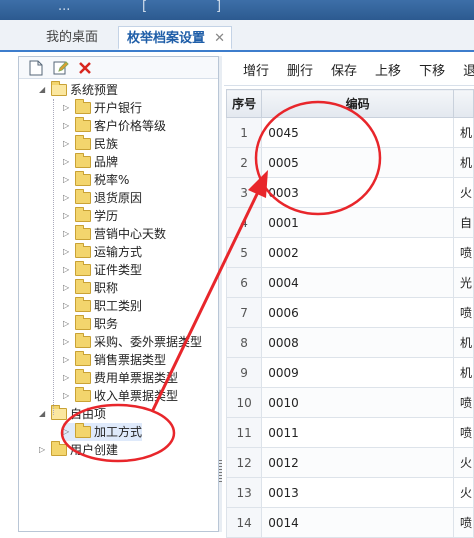 The height and width of the screenshot is (538, 474). I want to click on cell-code: 0013, so click(358, 492).